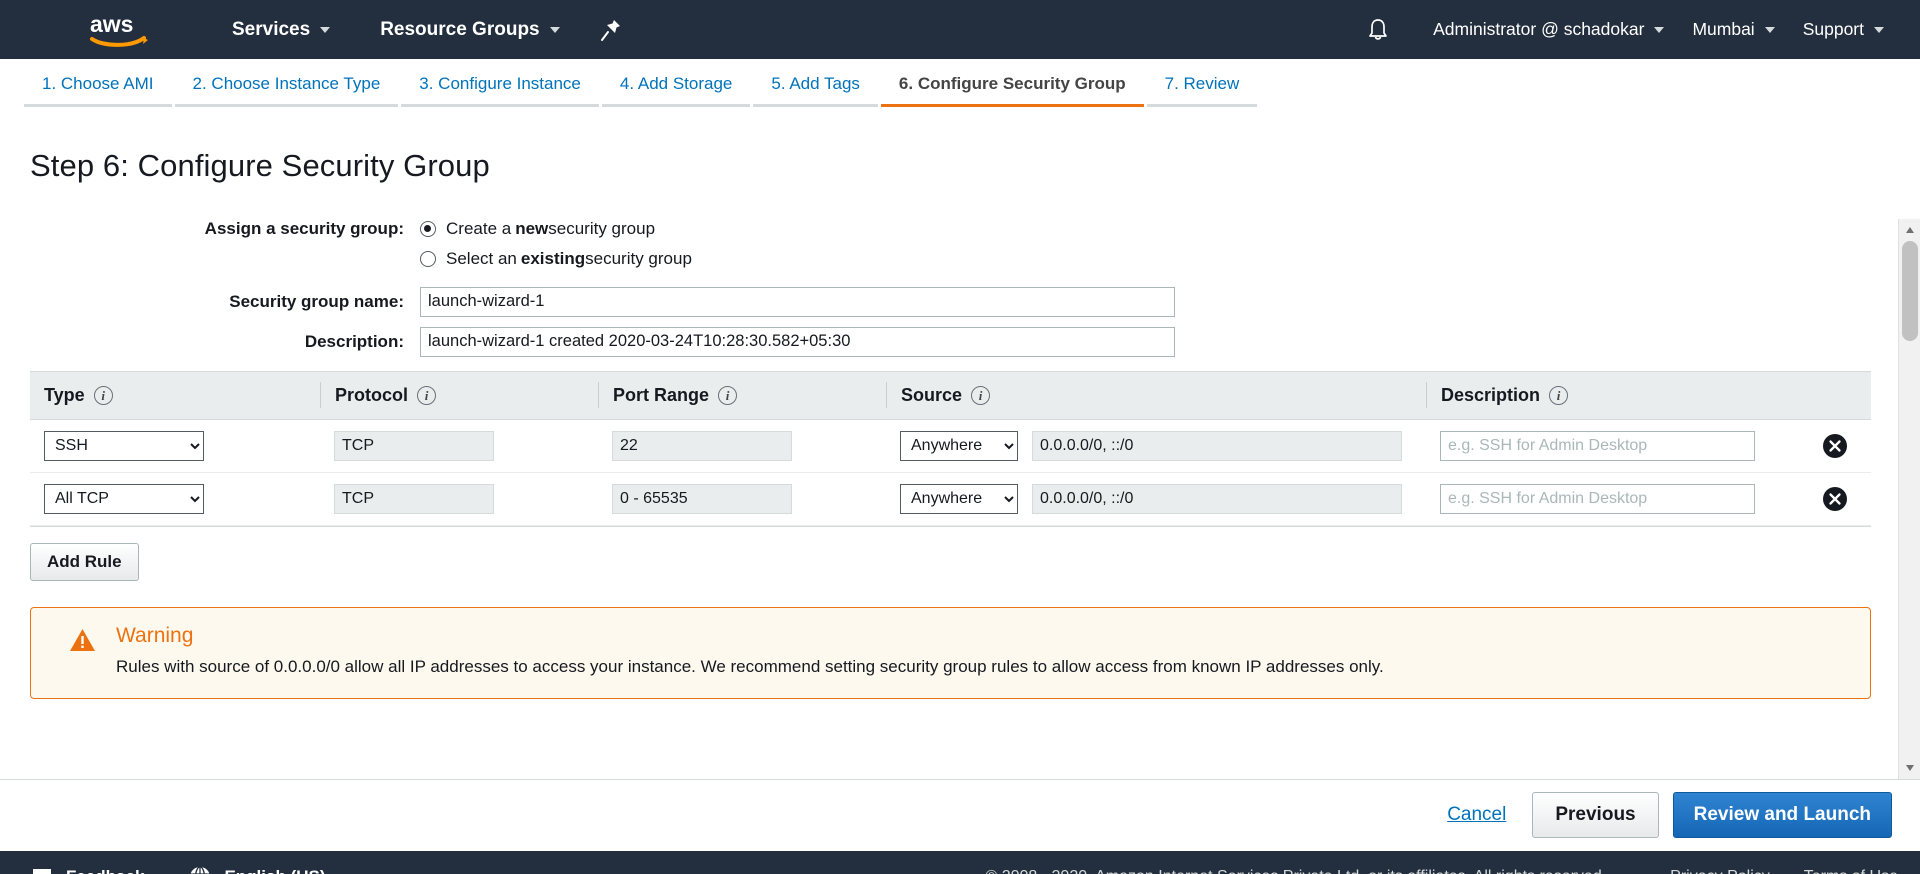 The height and width of the screenshot is (874, 1920). I want to click on language-selector: English (US), so click(257, 869).